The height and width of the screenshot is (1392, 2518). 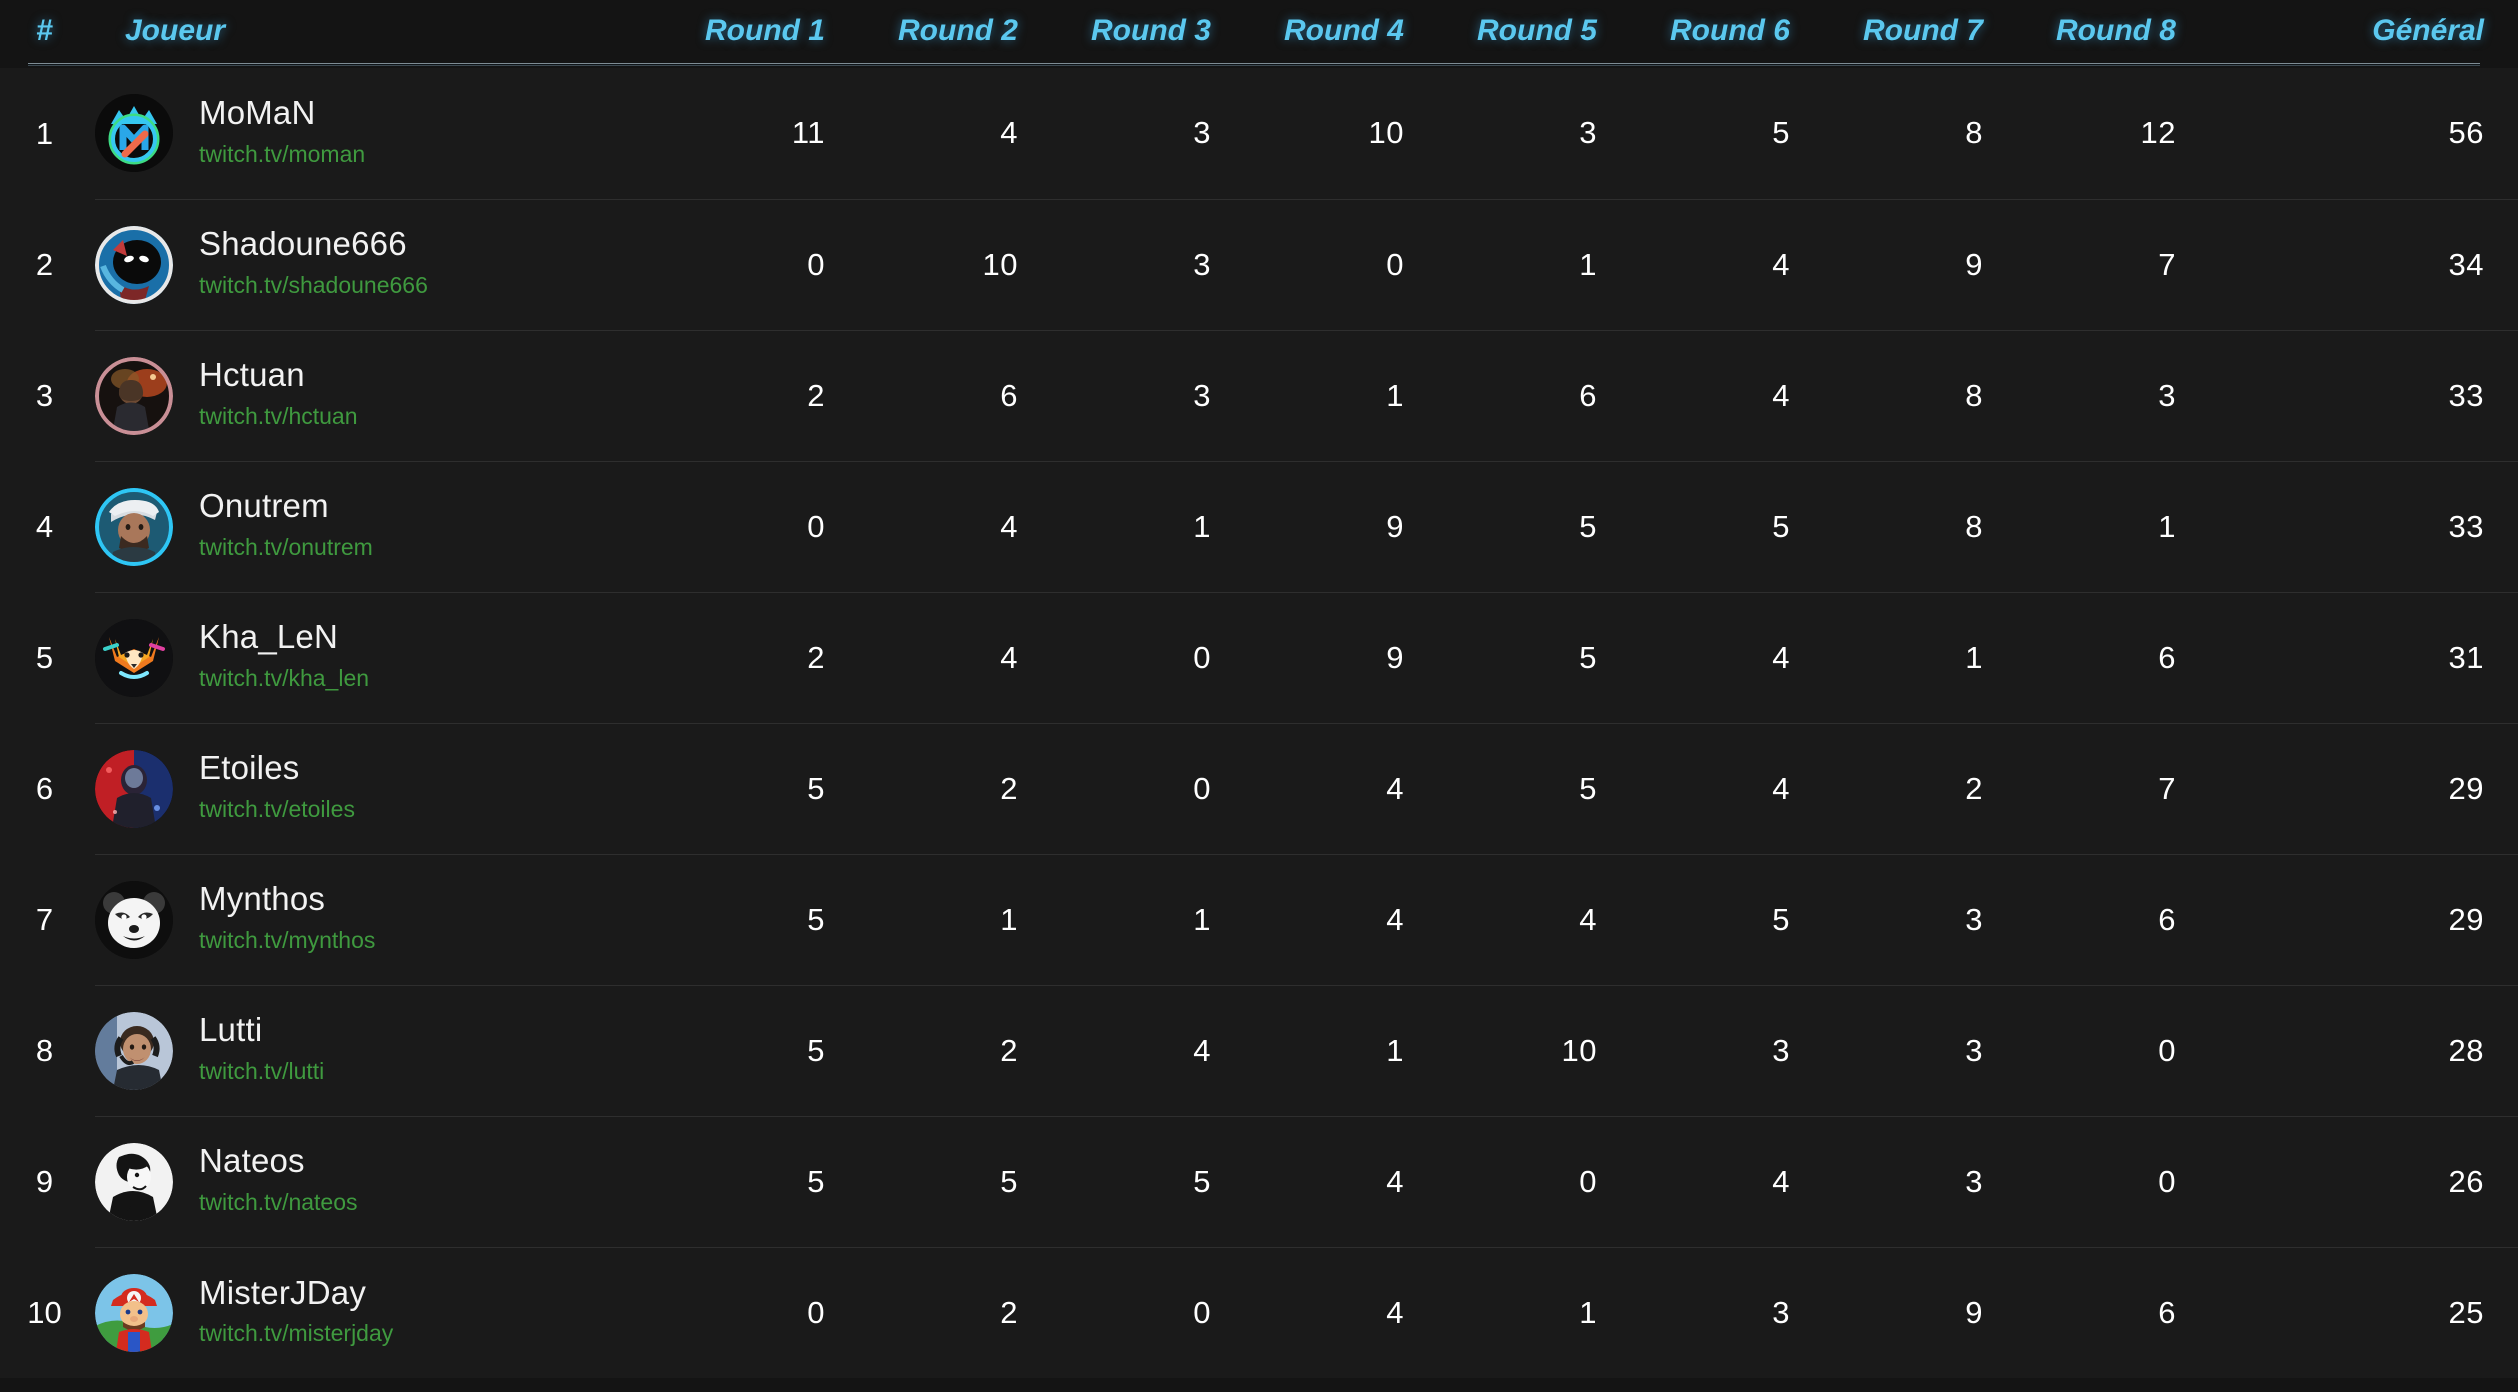 I want to click on score-round-2: 1, so click(x=959, y=919).